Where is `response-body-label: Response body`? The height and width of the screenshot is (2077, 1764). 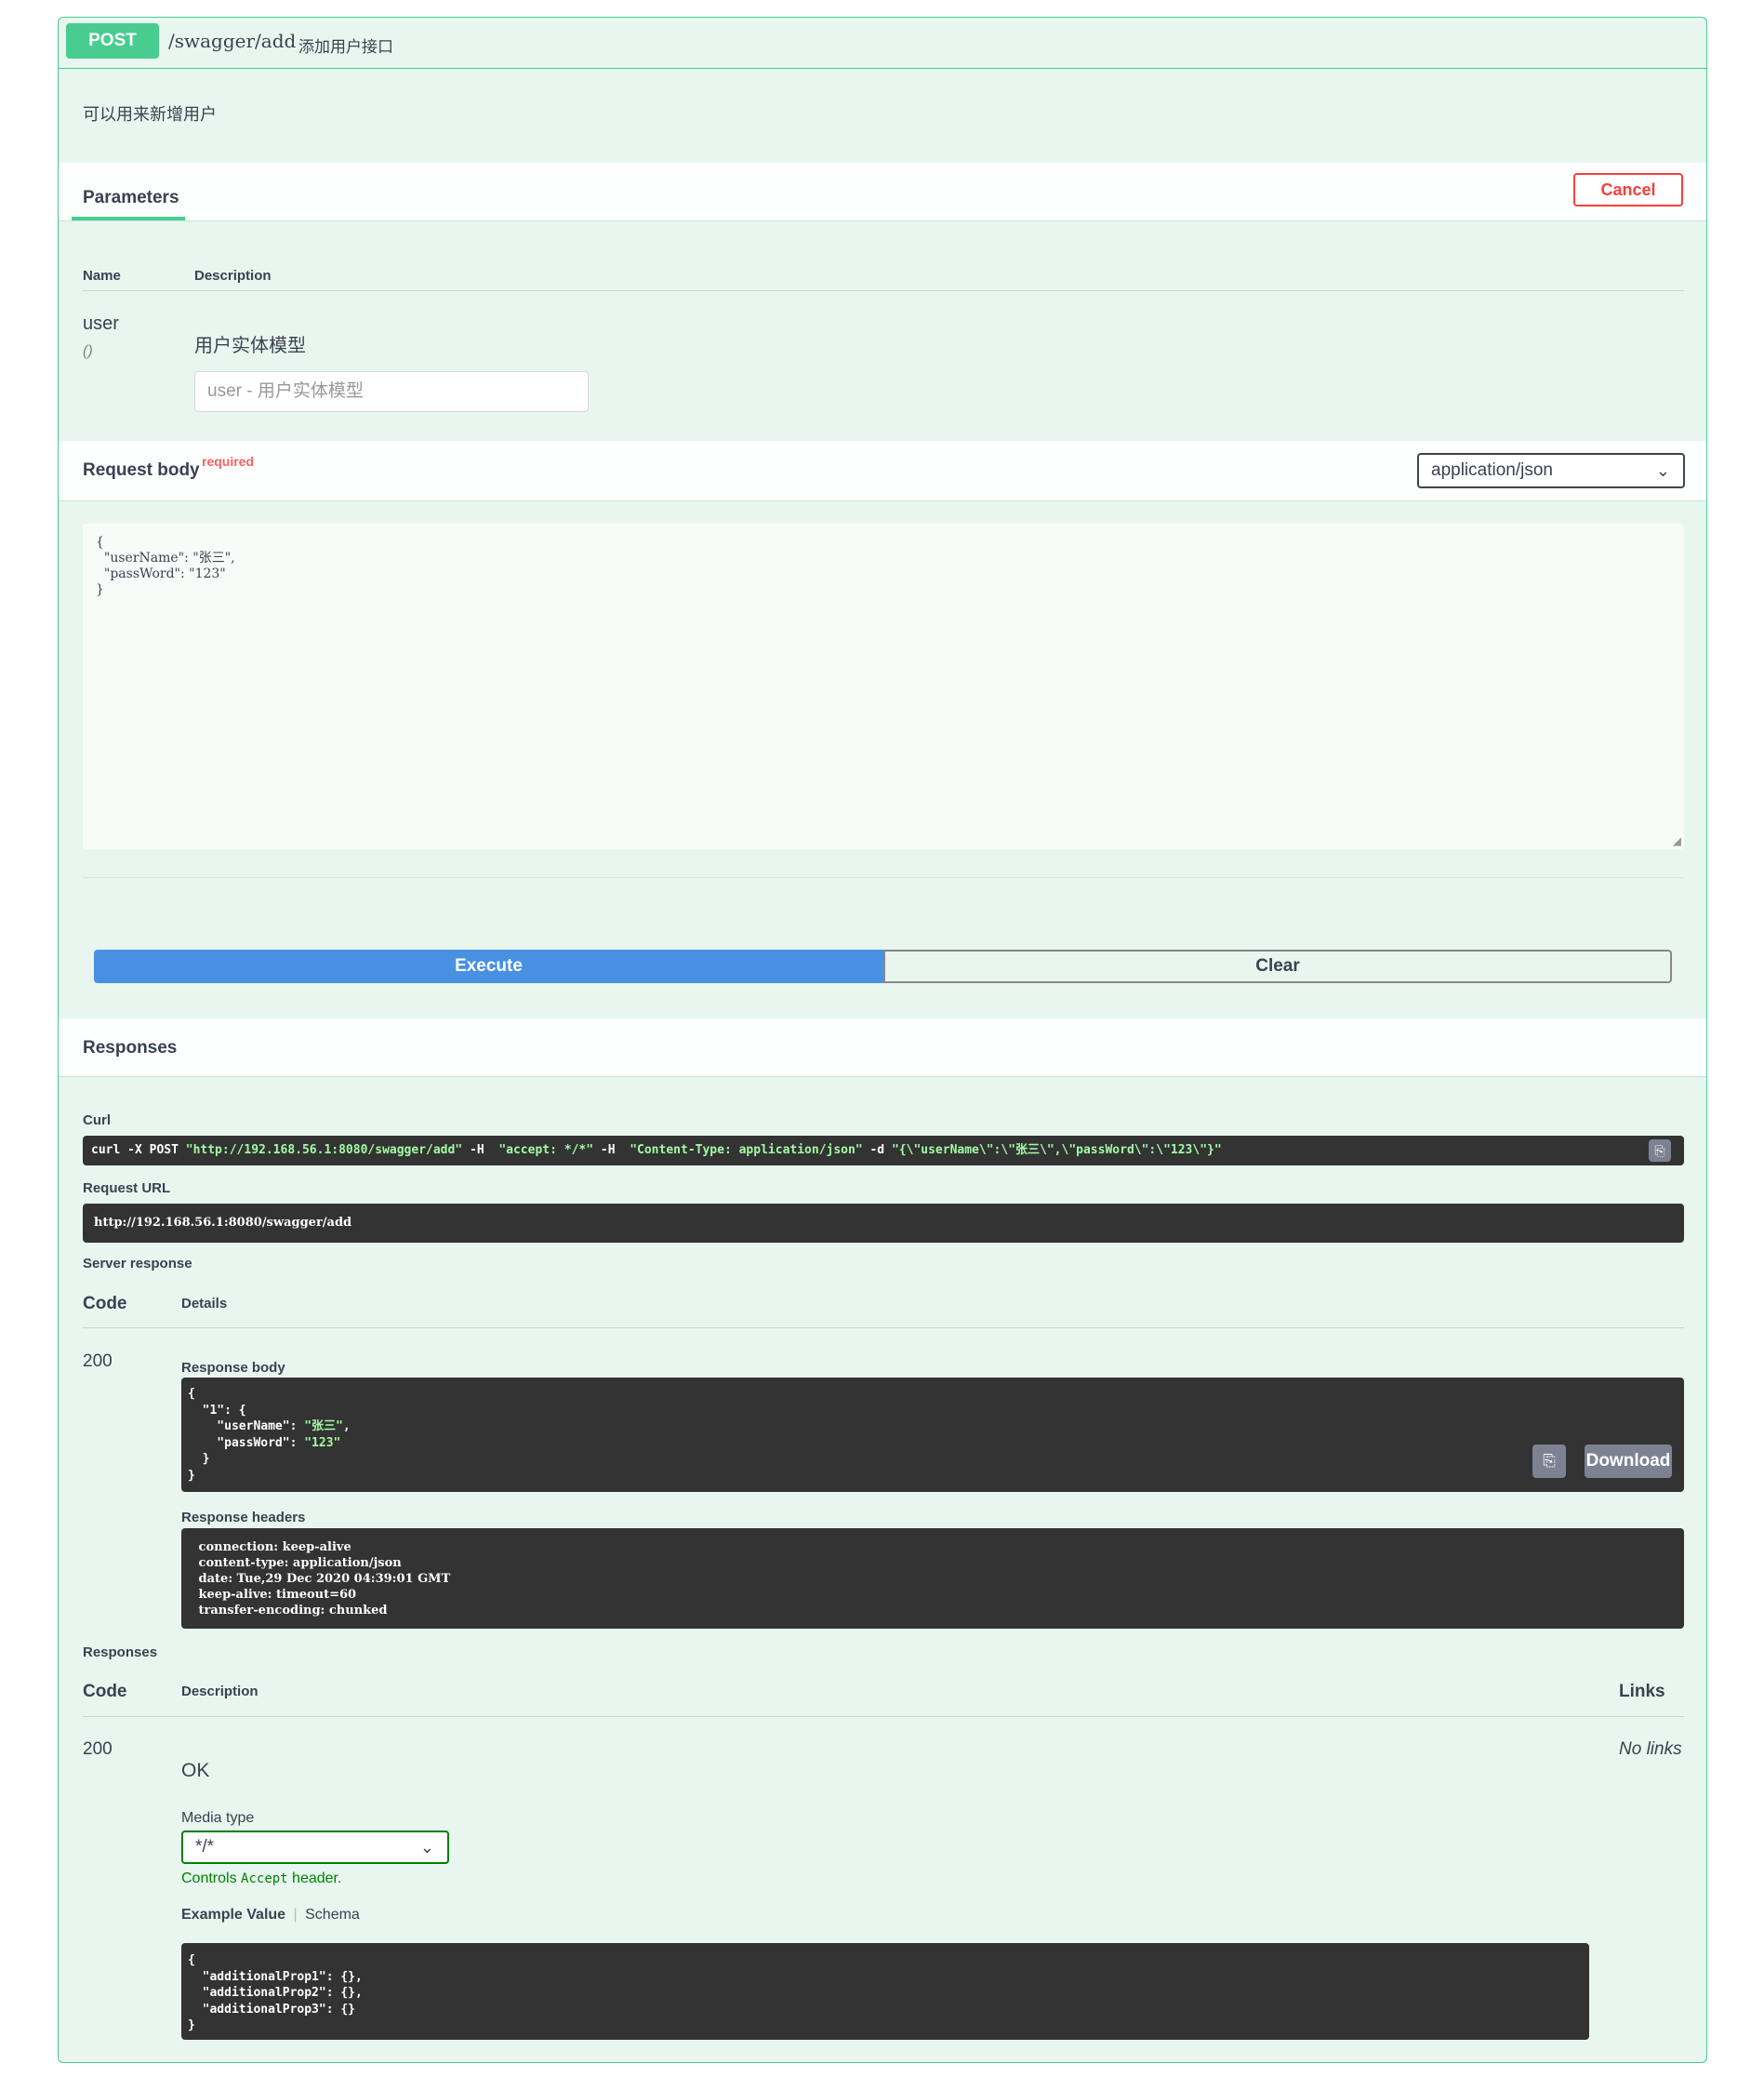
response-body-label: Response body is located at coordinates (233, 1368).